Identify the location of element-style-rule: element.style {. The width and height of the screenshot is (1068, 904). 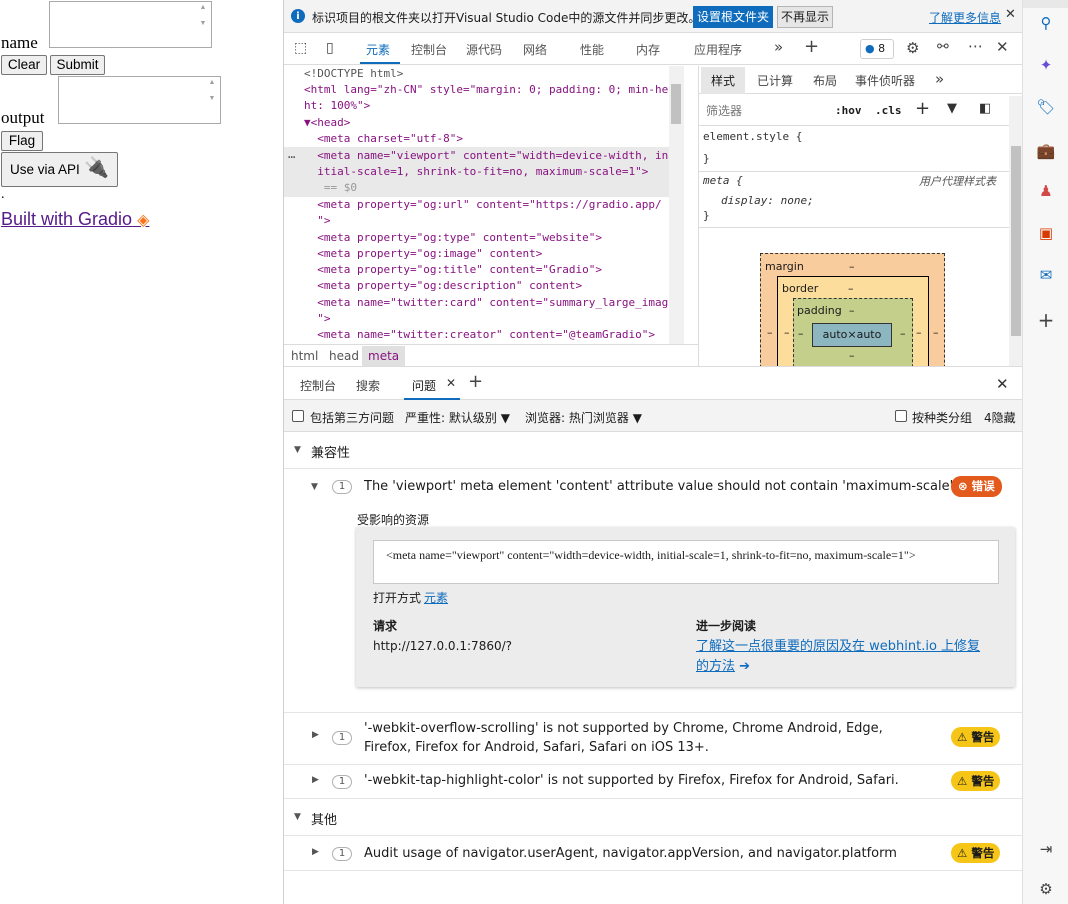
(752, 136).